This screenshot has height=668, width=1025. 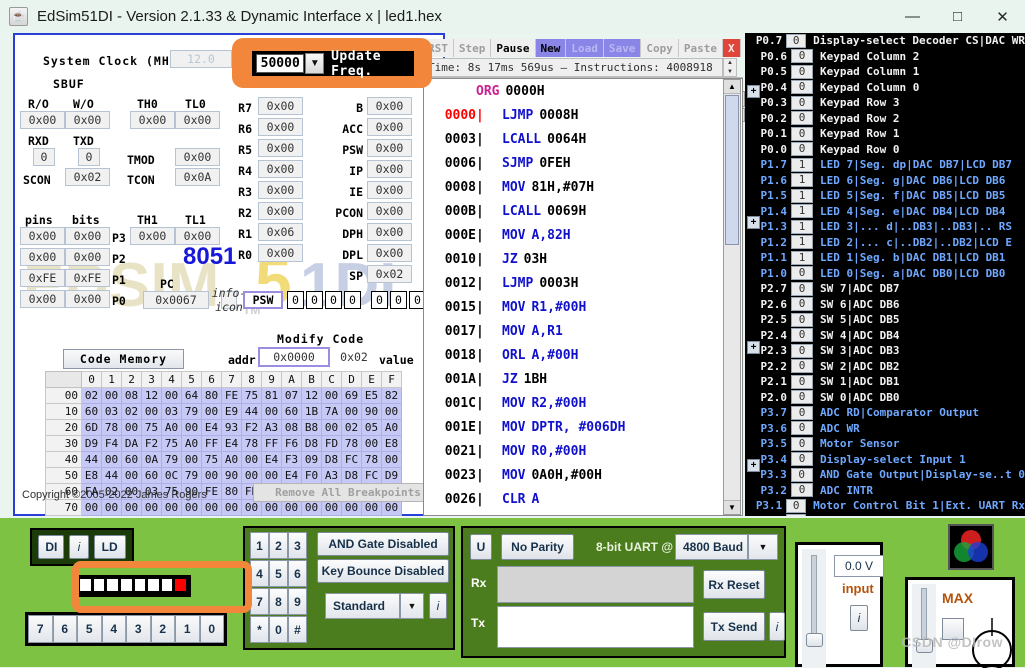 I want to click on ld-button: LD, so click(x=109, y=547).